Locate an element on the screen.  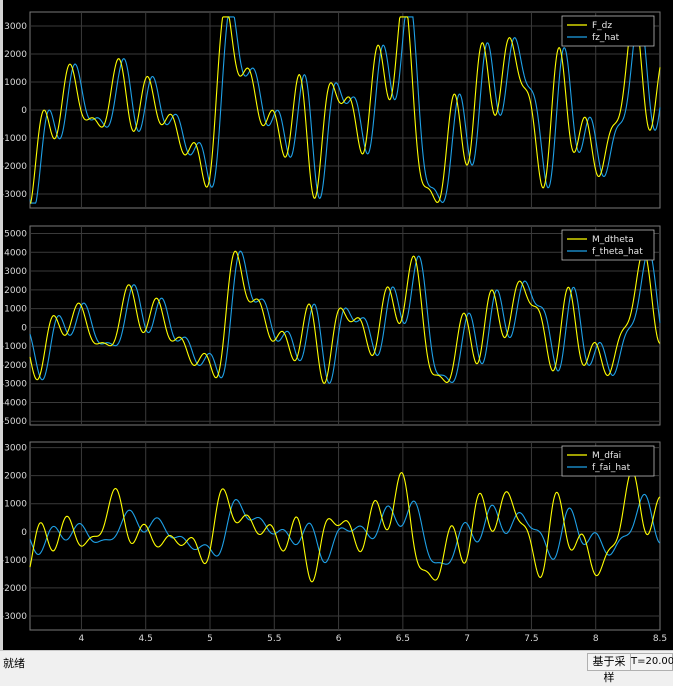
legend: M_dfai f_fai_hat is located at coordinates (608, 461).